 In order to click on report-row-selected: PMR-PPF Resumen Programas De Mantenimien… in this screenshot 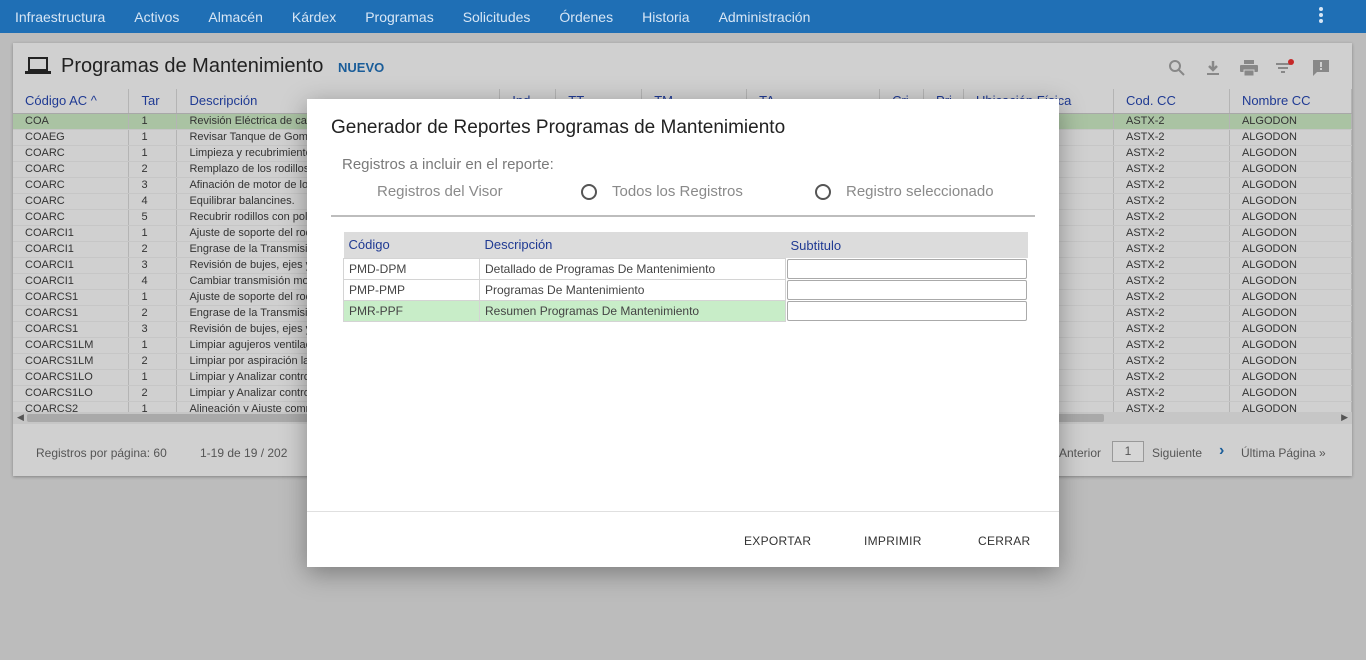, I will do `click(685, 310)`.